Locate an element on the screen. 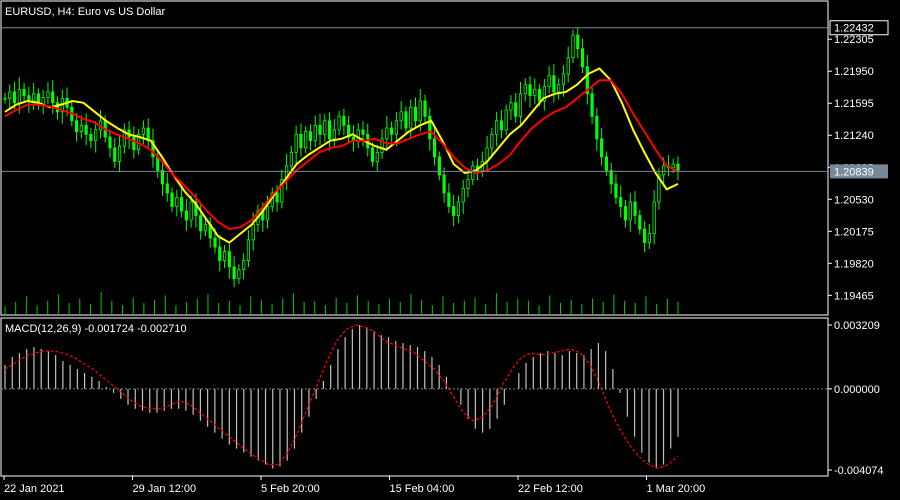 The width and height of the screenshot is (900, 500). time-tick-label: 22 Jan 2021 is located at coordinates (34, 489).